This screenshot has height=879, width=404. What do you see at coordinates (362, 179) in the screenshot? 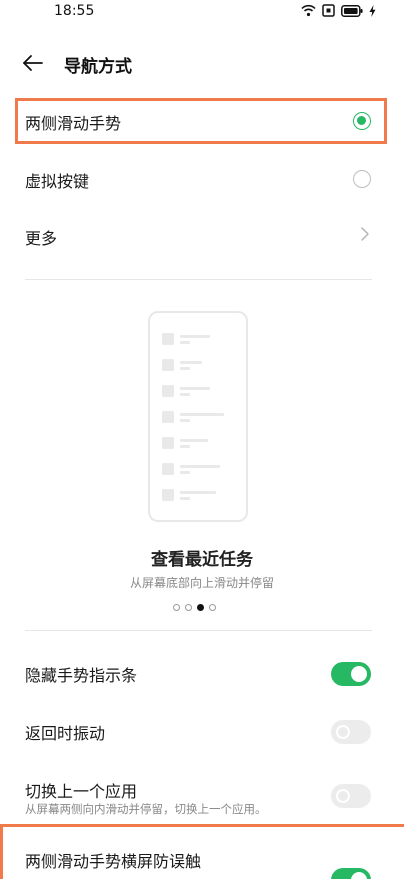
I see `radio-unselected` at bounding box center [362, 179].